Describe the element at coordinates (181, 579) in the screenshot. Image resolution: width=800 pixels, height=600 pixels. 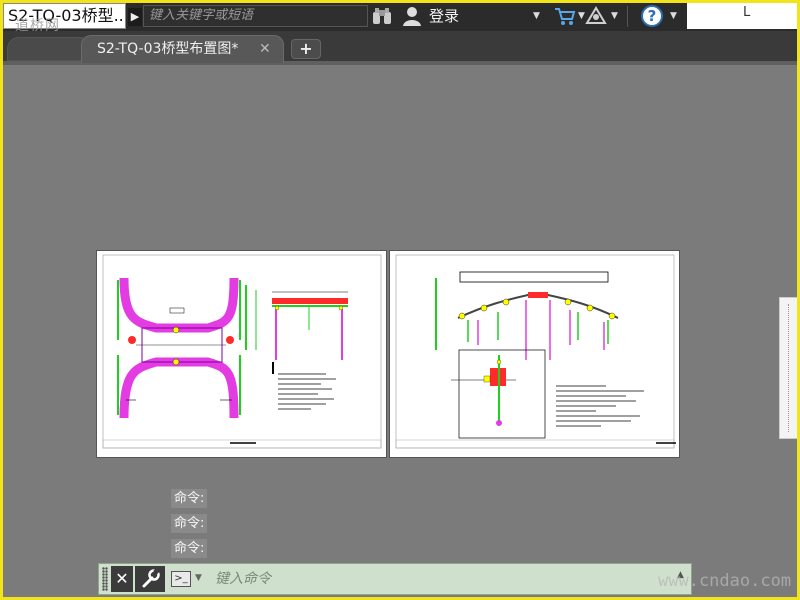
I see `command-prompt-icon: >_` at that location.